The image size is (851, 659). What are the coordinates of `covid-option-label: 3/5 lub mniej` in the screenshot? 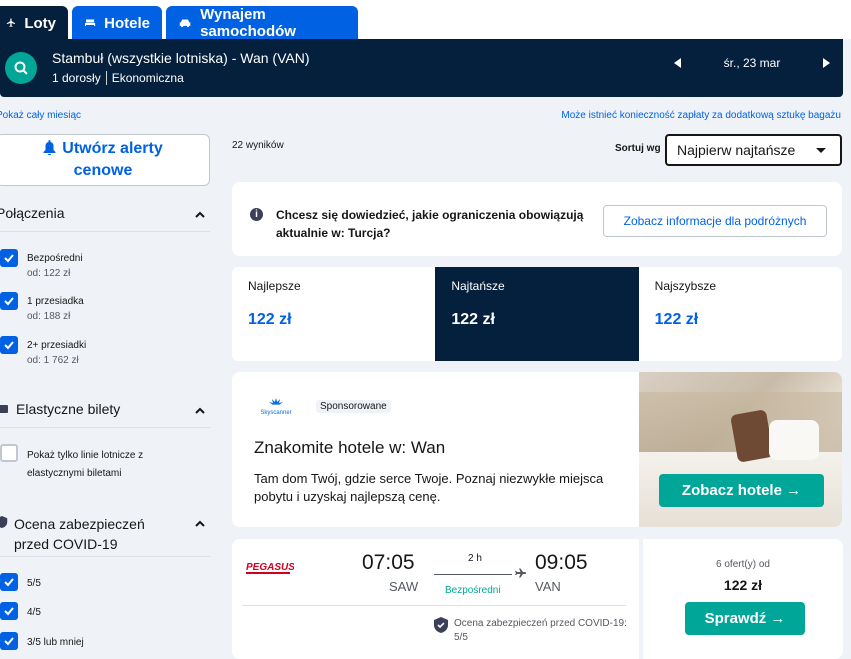 It's located at (55, 642).